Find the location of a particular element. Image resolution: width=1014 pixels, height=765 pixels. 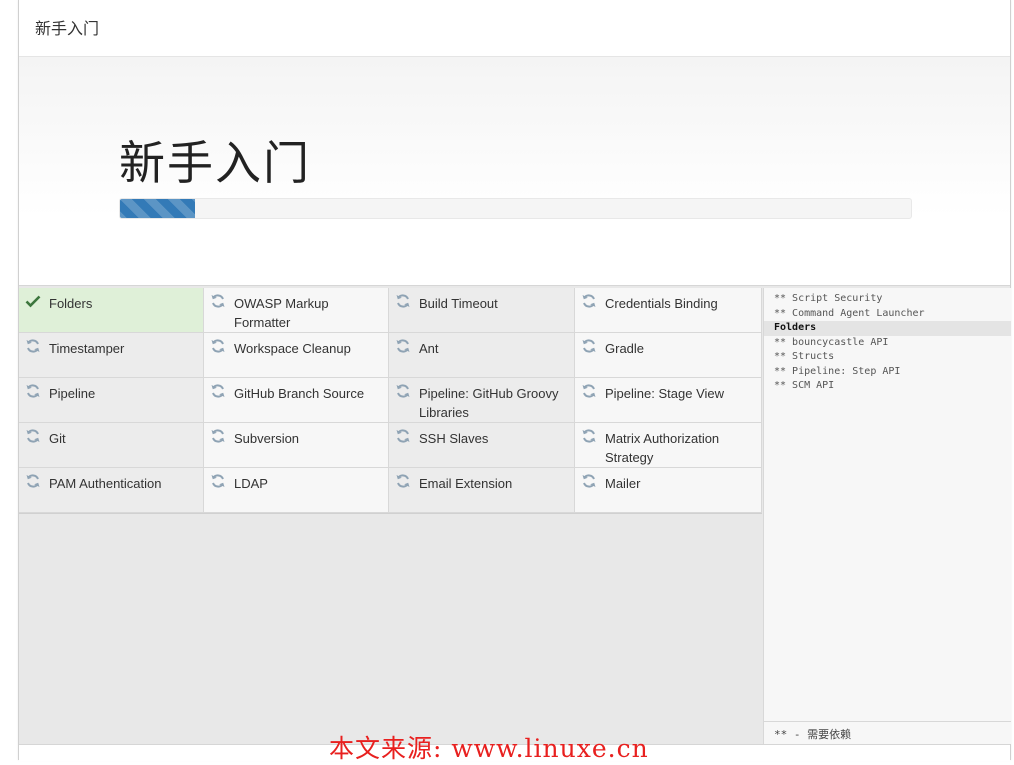

plugin-name: Git is located at coordinates (57, 438).